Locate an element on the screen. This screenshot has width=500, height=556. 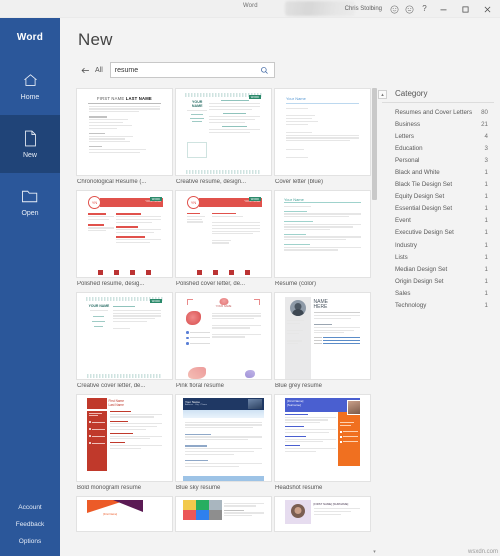
template-thumbnail: Your Name Address · City · Phone is located at coordinates (223, 438).